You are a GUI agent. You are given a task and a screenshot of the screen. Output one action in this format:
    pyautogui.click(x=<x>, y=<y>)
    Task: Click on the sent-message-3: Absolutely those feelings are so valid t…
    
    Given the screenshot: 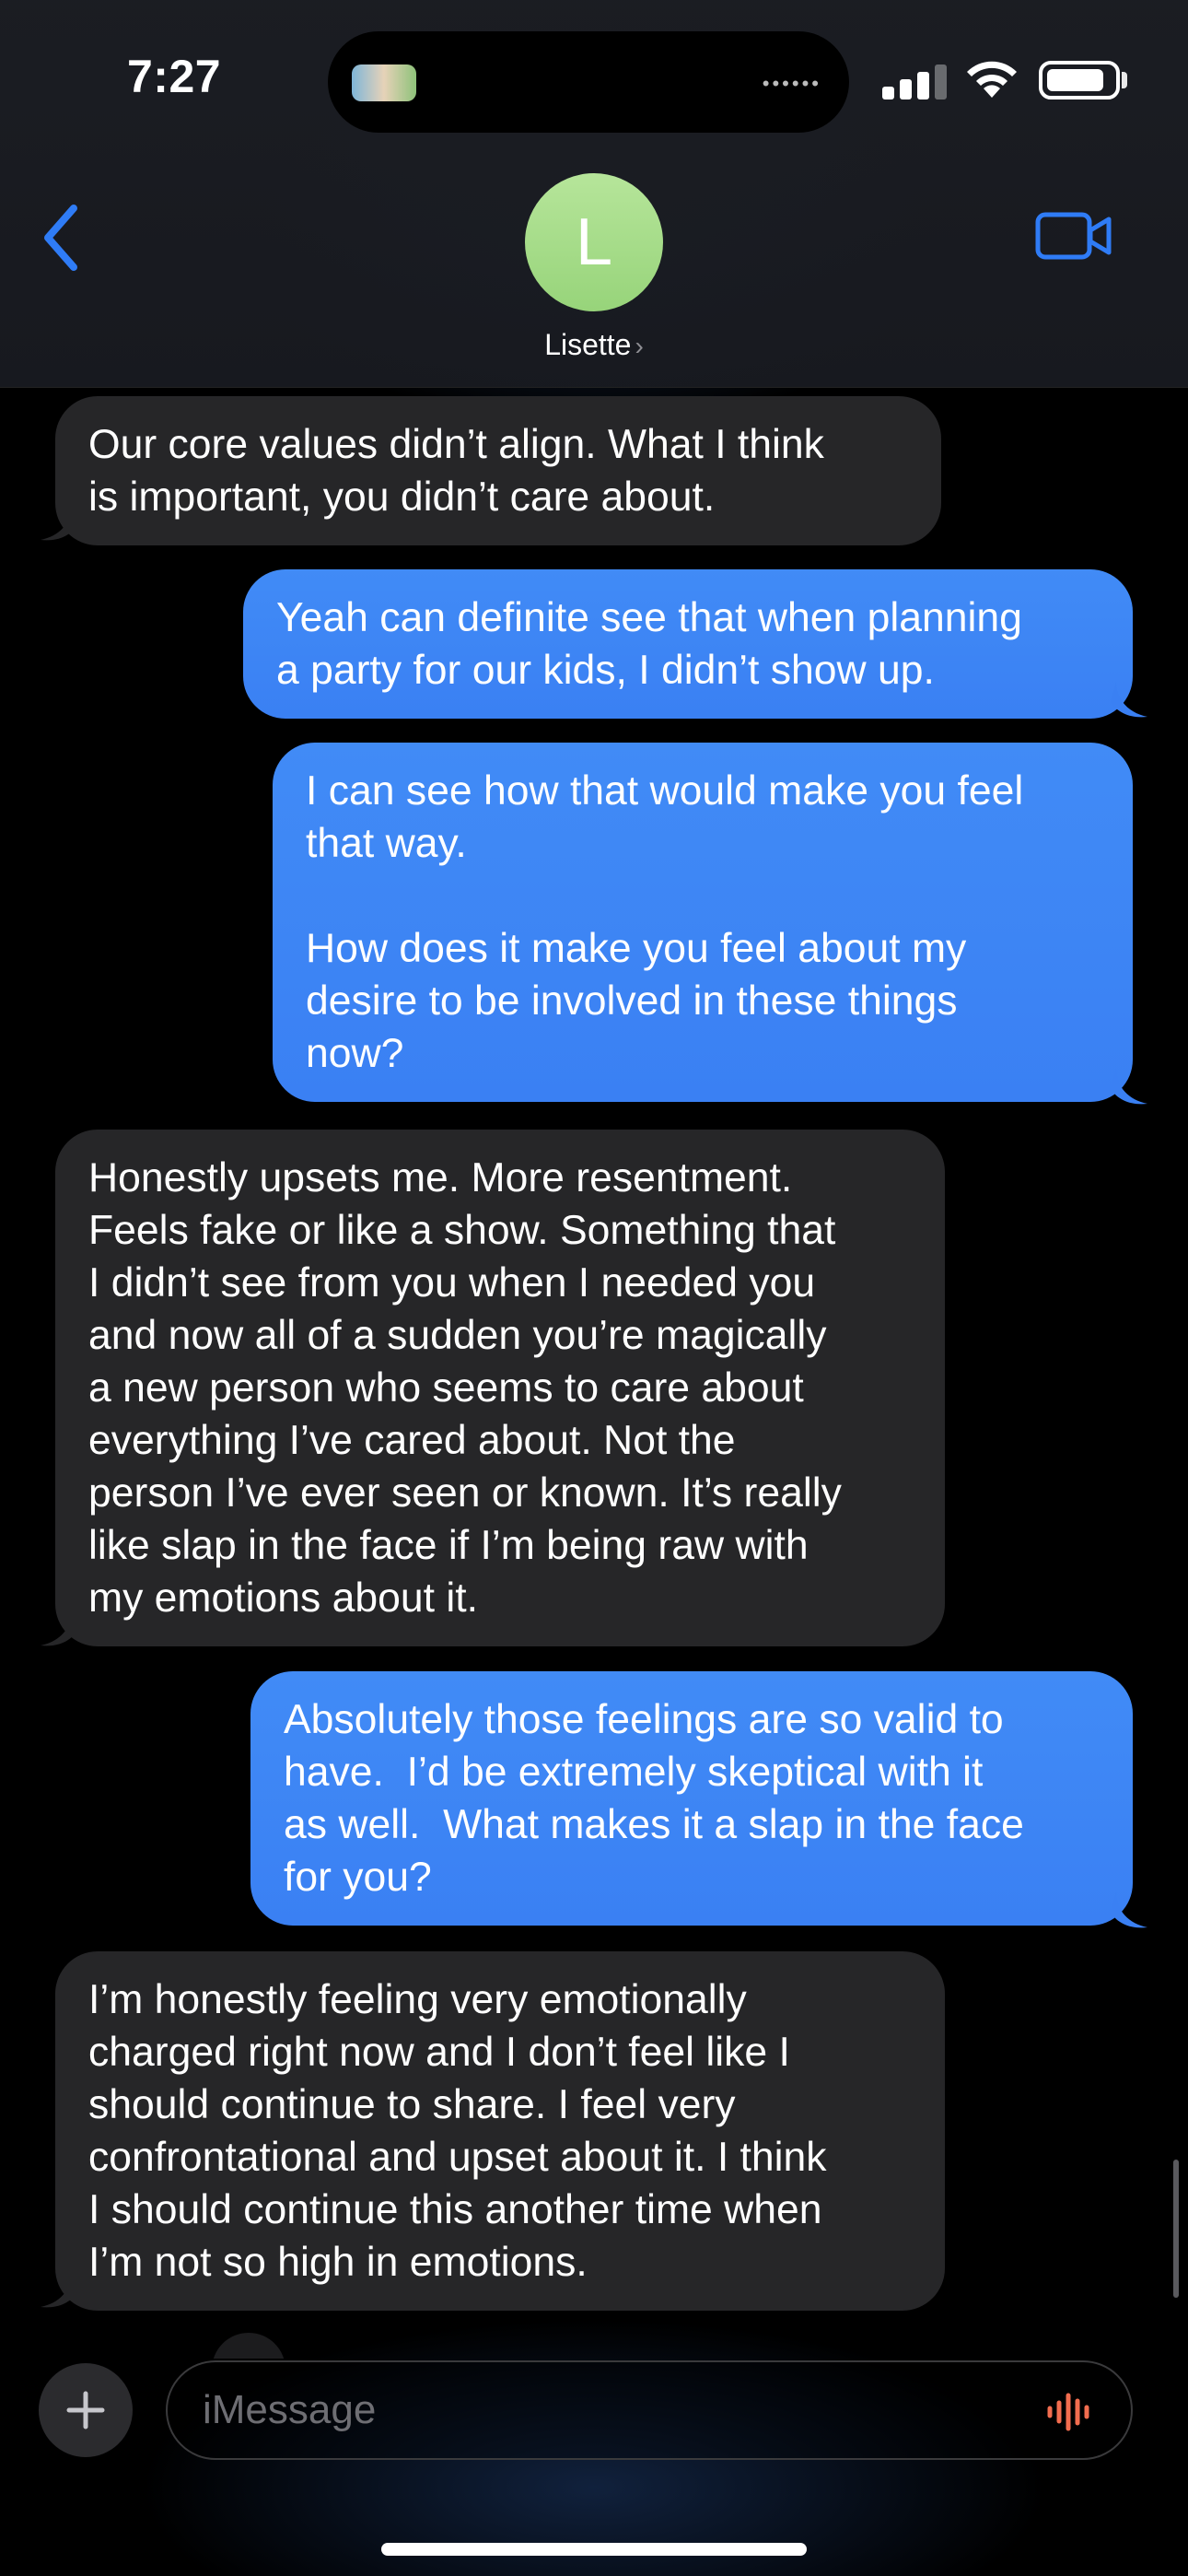 What is the action you would take?
    pyautogui.click(x=691, y=1798)
    